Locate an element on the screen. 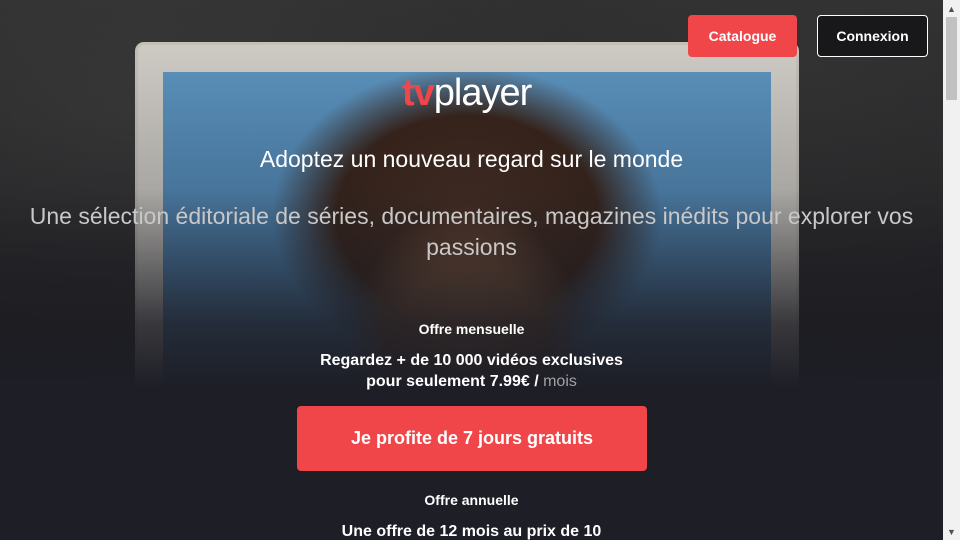 This screenshot has height=540, width=960. annual-offer-description: Une offre de 12 mois au prix de 10 is located at coordinates (471, 531).